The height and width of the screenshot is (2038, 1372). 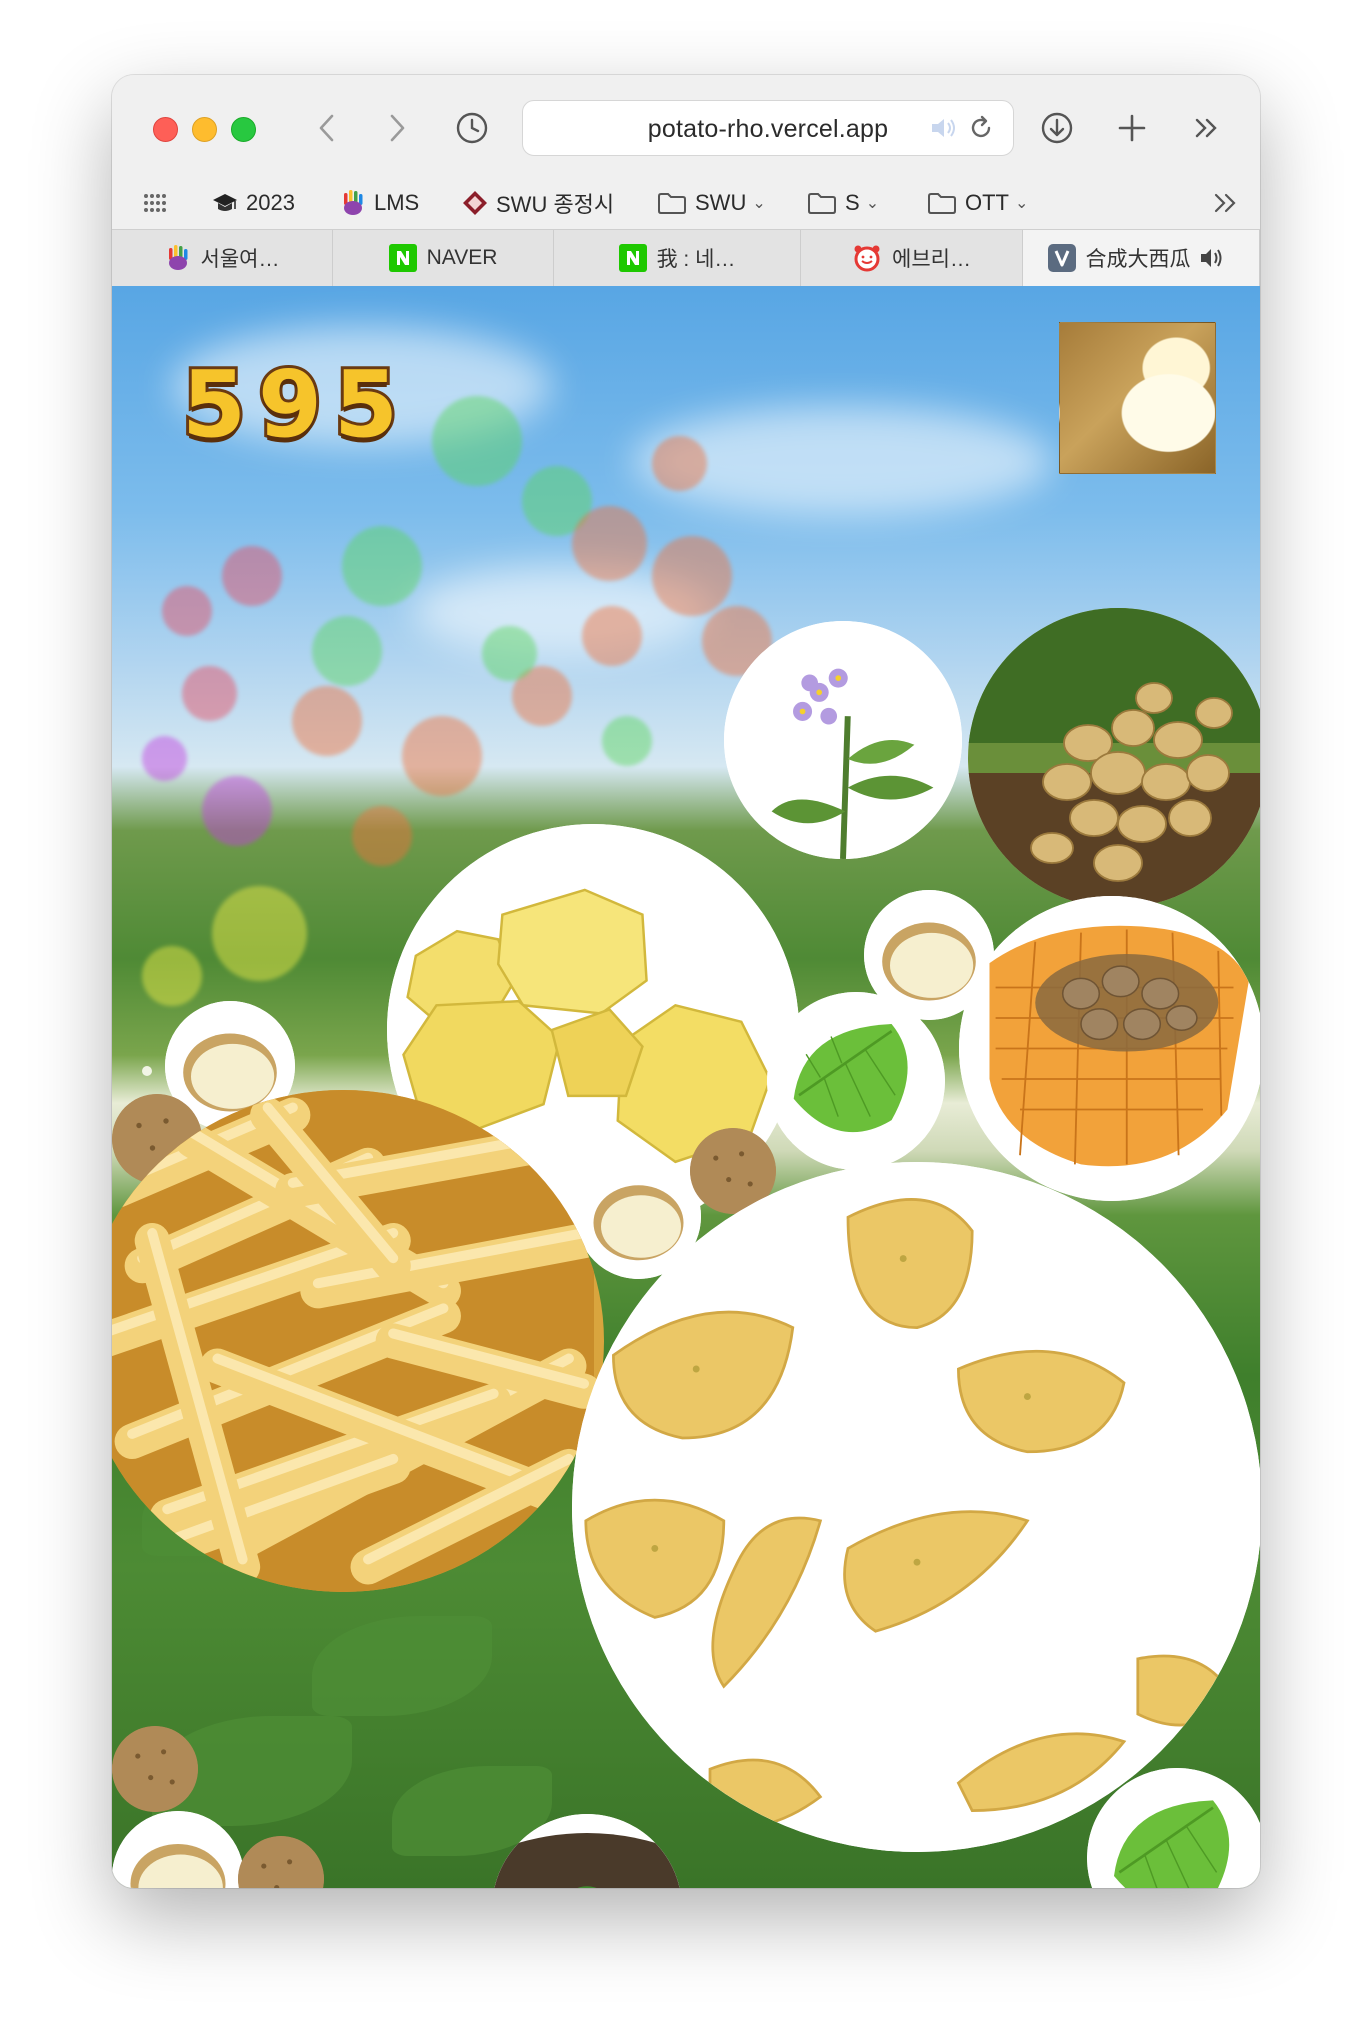 What do you see at coordinates (867, 258) in the screenshot?
I see `alarm-clock-icon` at bounding box center [867, 258].